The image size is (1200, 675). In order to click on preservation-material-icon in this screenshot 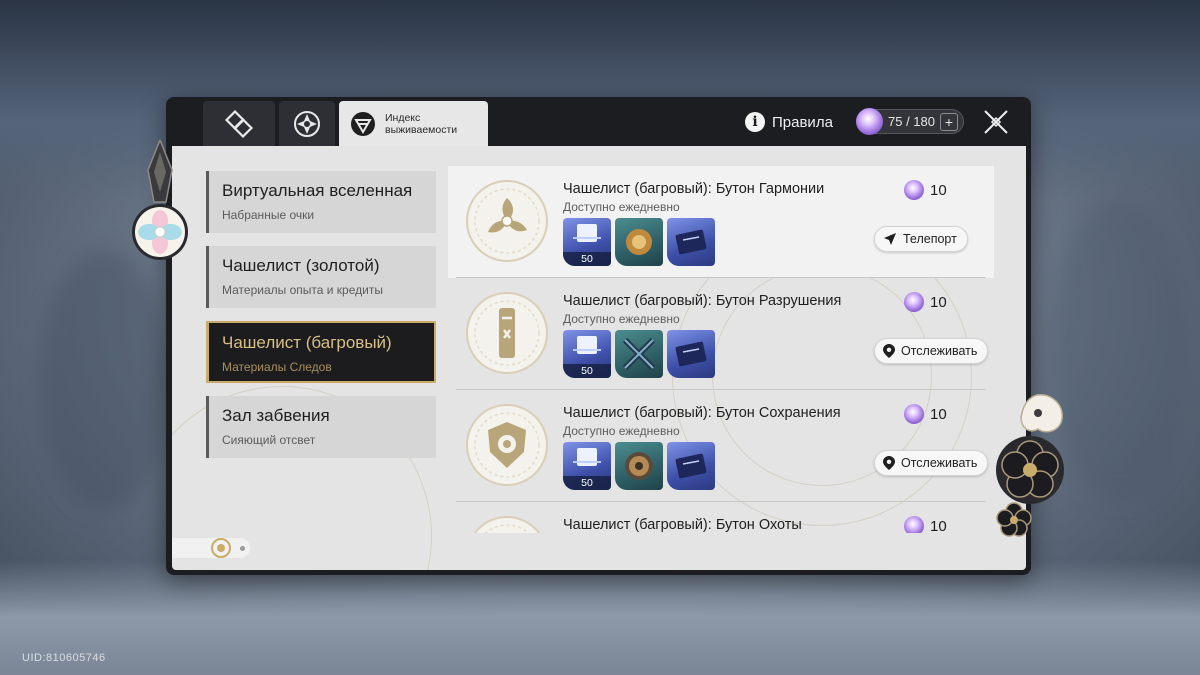, I will do `click(639, 466)`.